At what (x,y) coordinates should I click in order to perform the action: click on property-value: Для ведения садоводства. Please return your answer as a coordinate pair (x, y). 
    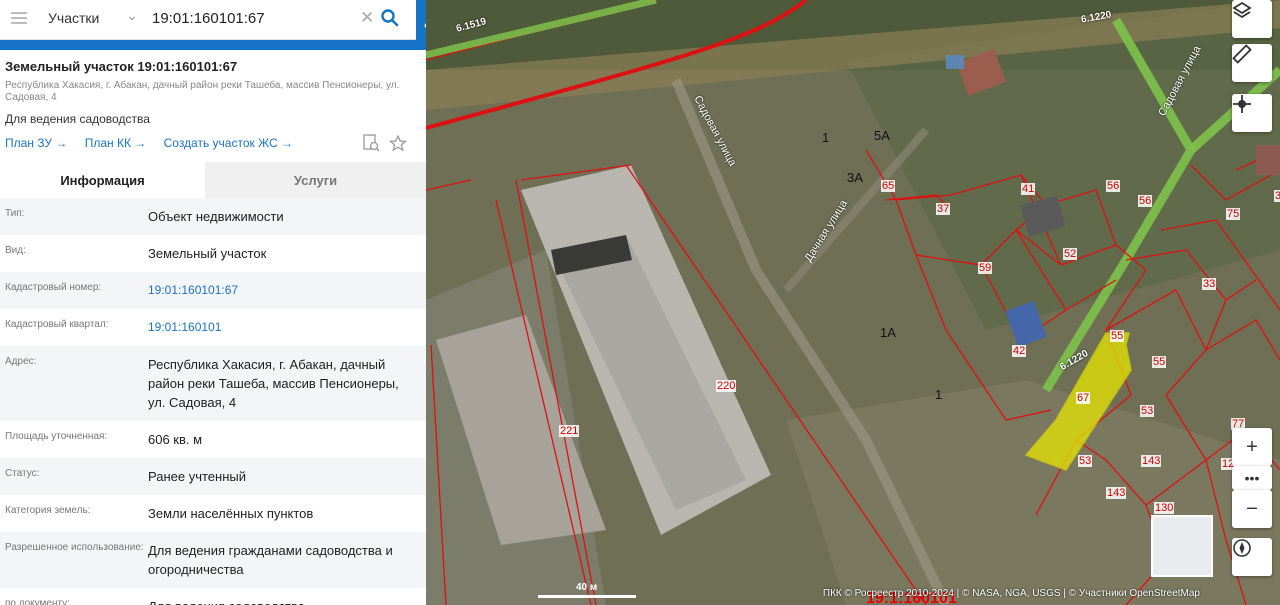
    Looking at the image, I should click on (283, 596).